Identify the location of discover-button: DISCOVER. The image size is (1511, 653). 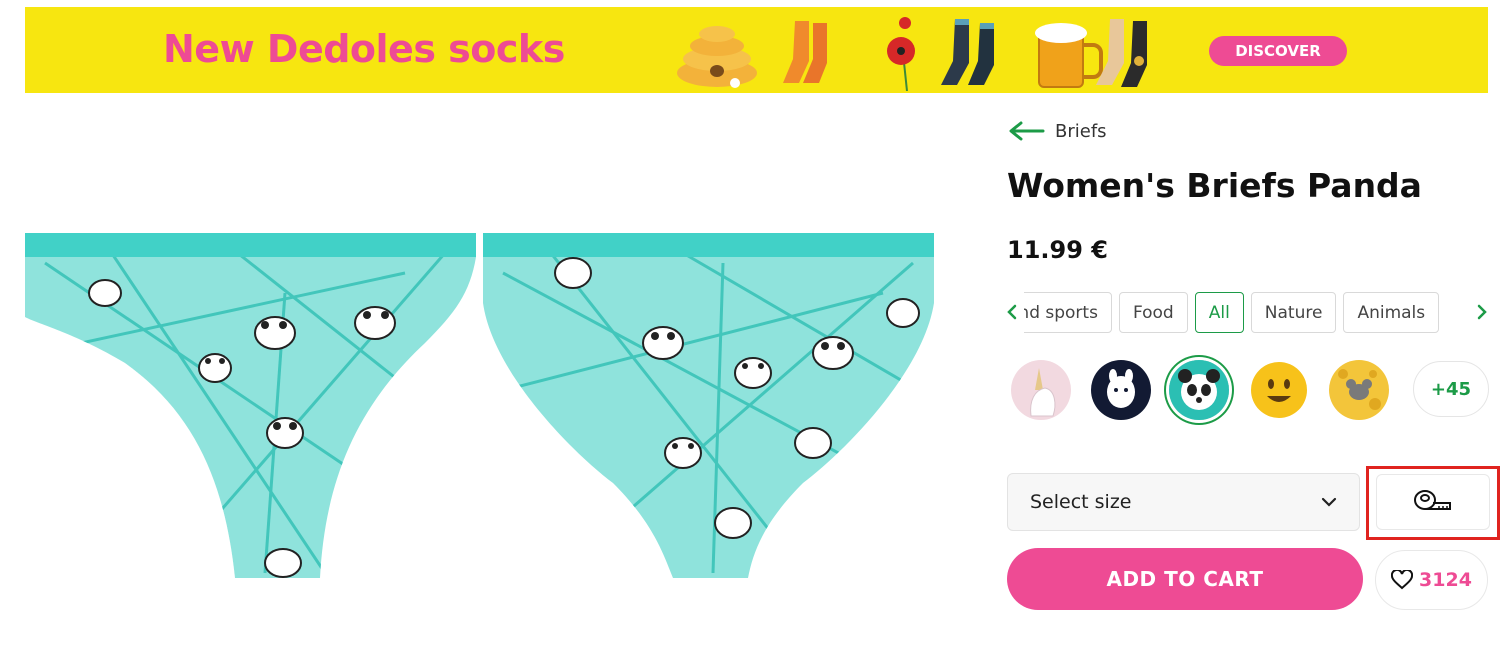
(1278, 51).